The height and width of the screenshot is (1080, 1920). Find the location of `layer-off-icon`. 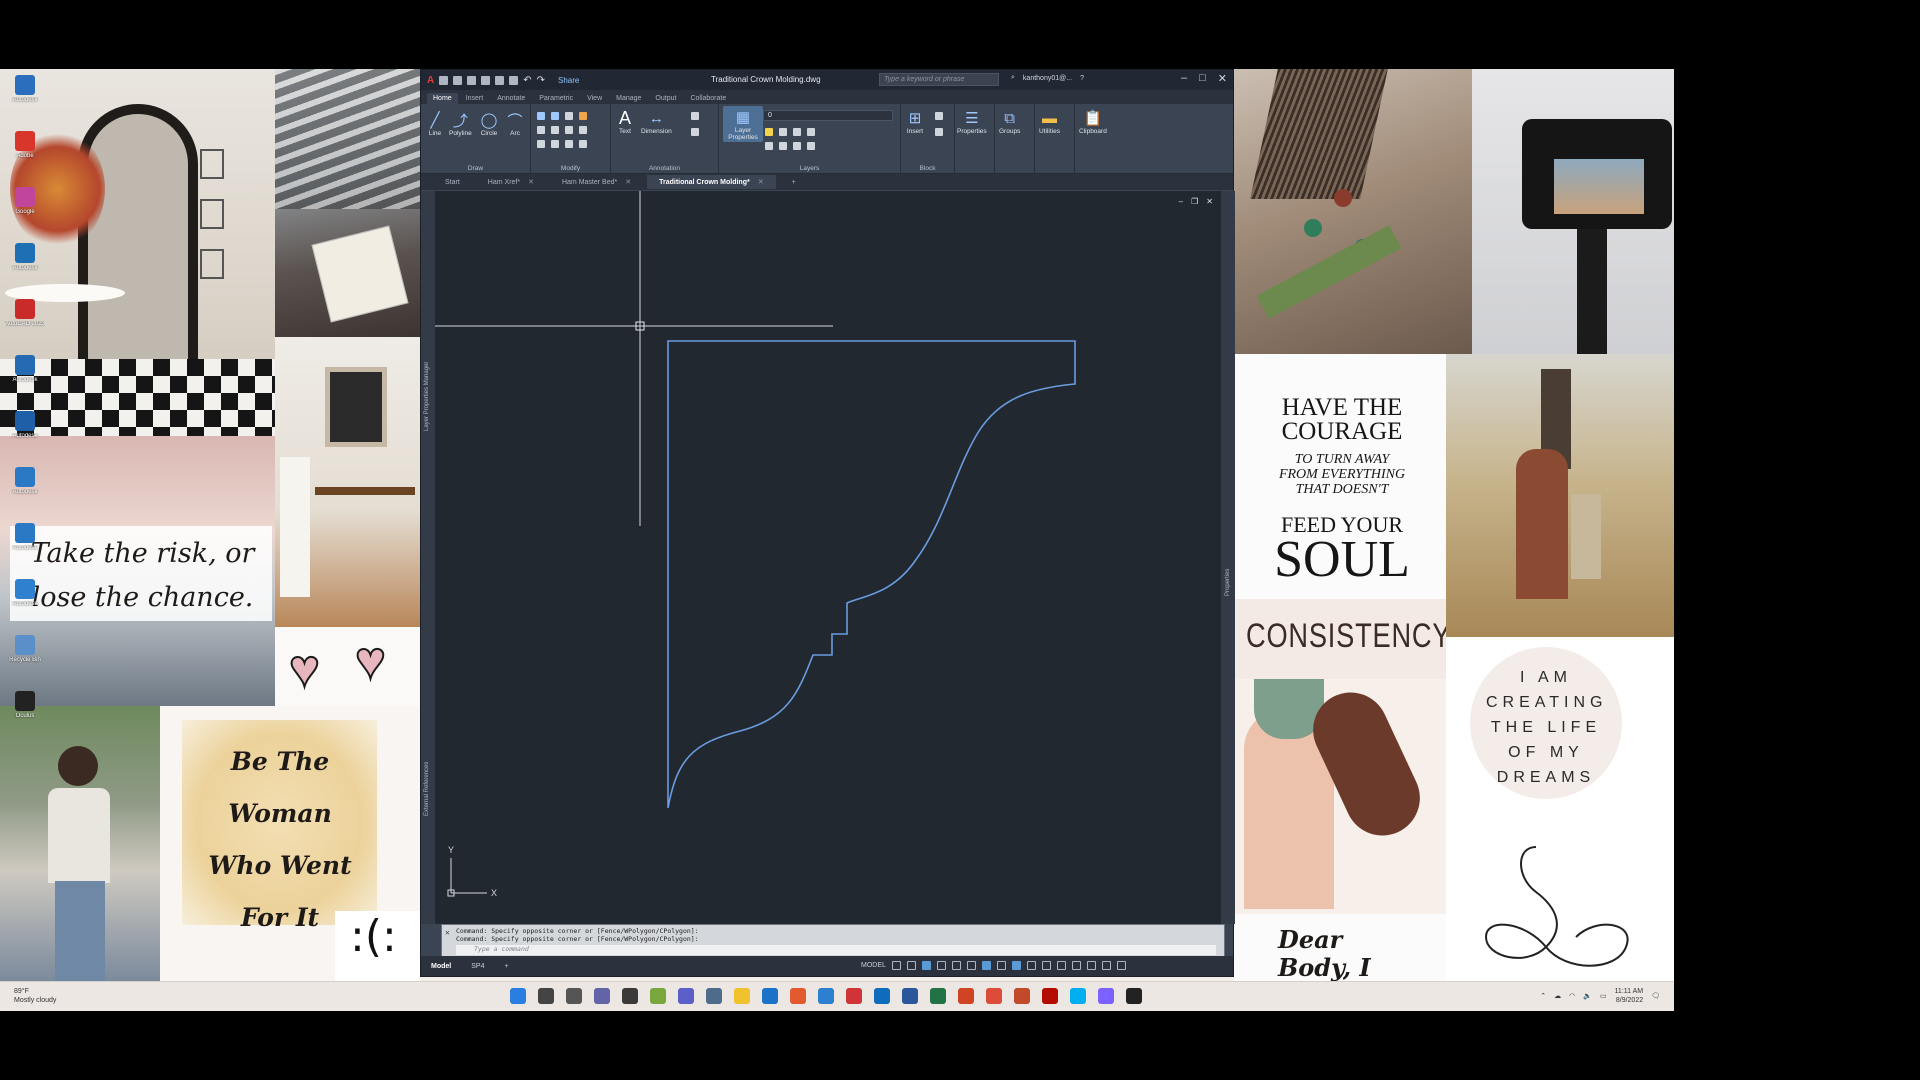

layer-off-icon is located at coordinates (769, 132).